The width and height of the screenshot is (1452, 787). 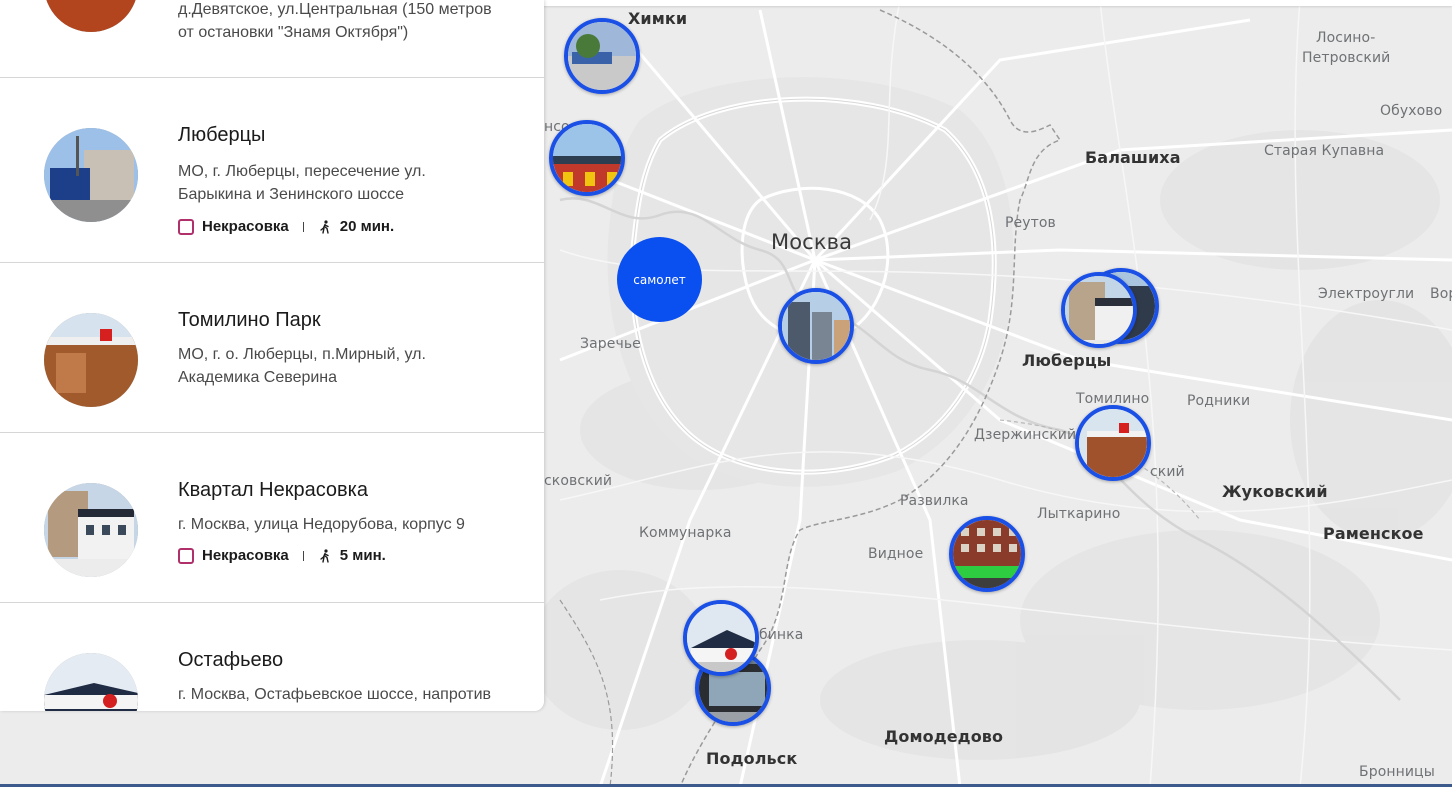 I want to click on property-title: Квартал Некрасовка, so click(x=273, y=490).